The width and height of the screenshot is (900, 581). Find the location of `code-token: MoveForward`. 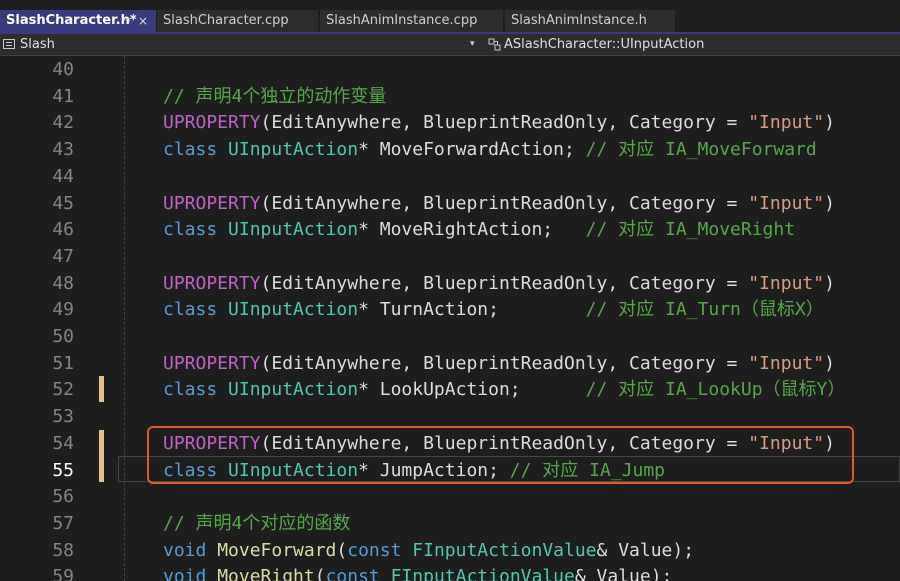

code-token: MoveForward is located at coordinates (277, 550).